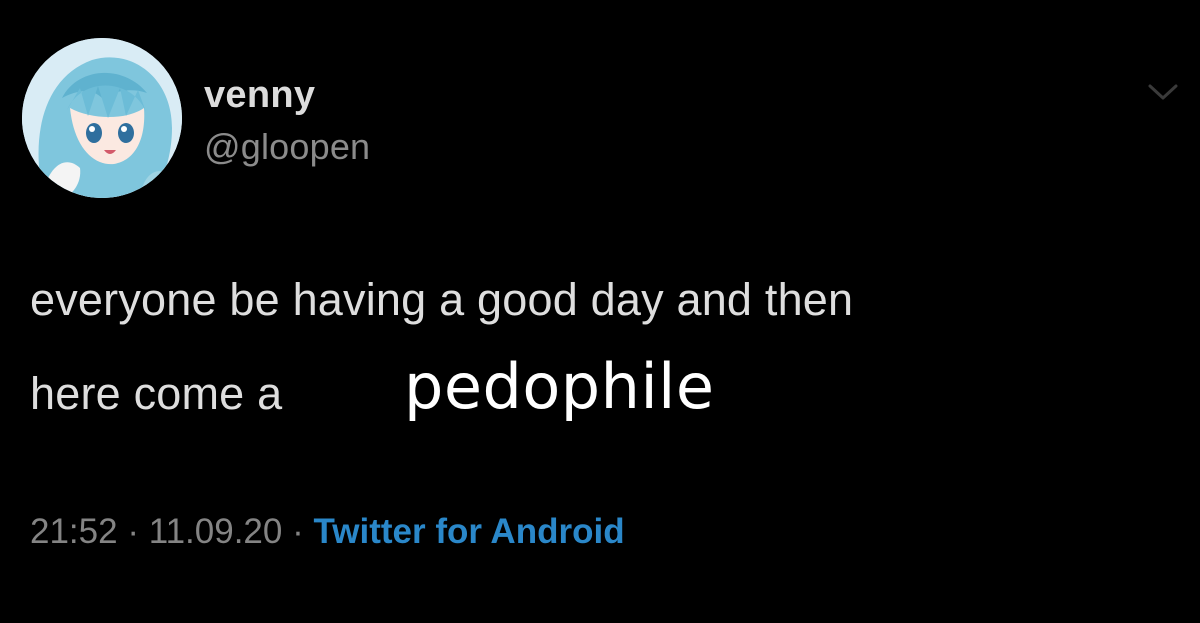 The image size is (1200, 623). I want to click on user-handle: @gloopen, so click(287, 147).